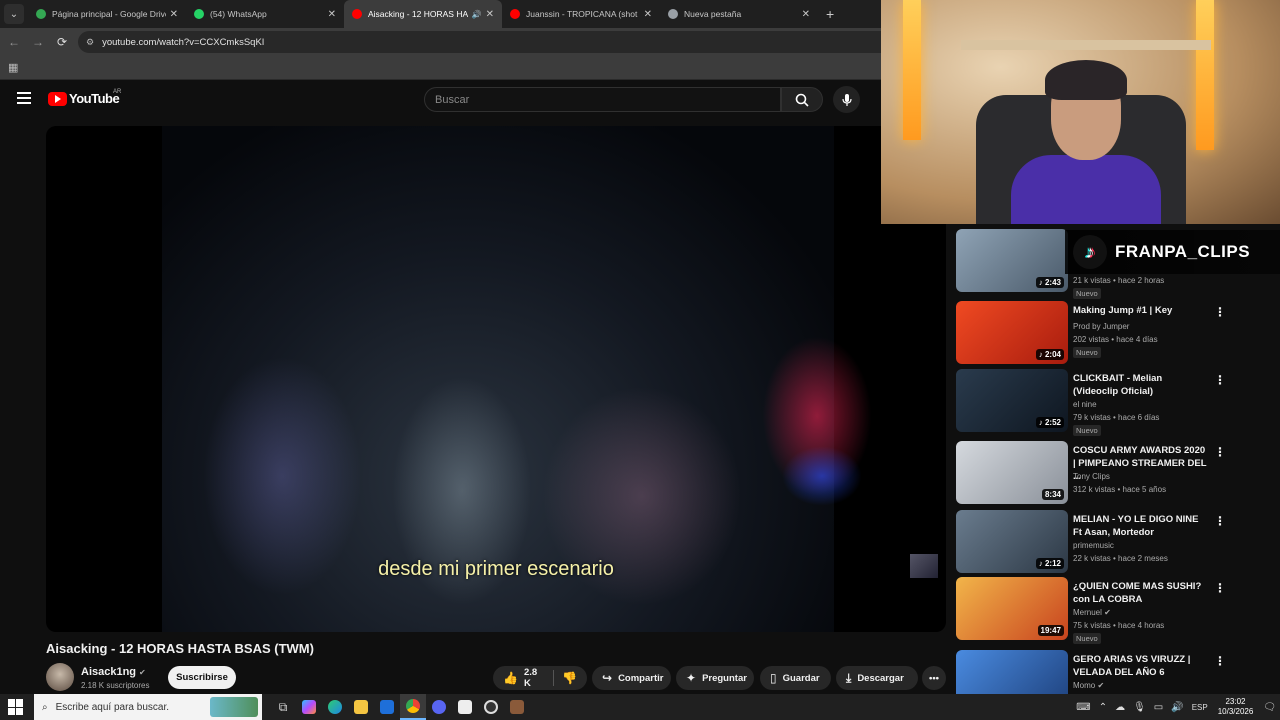 The image size is (1280, 720). Describe the element at coordinates (113, 672) in the screenshot. I see `channel-name: Aisack1ng ✔` at that location.